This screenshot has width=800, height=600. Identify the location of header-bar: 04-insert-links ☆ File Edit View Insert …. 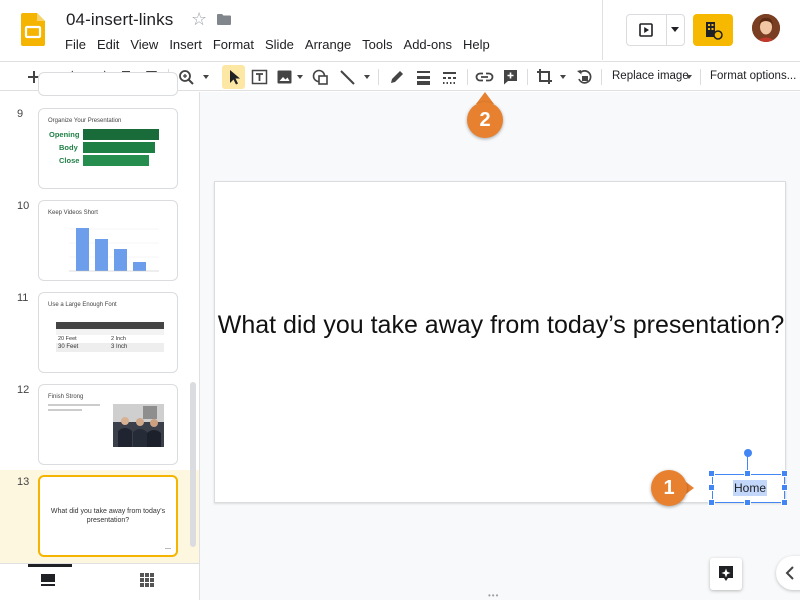
(400, 30).